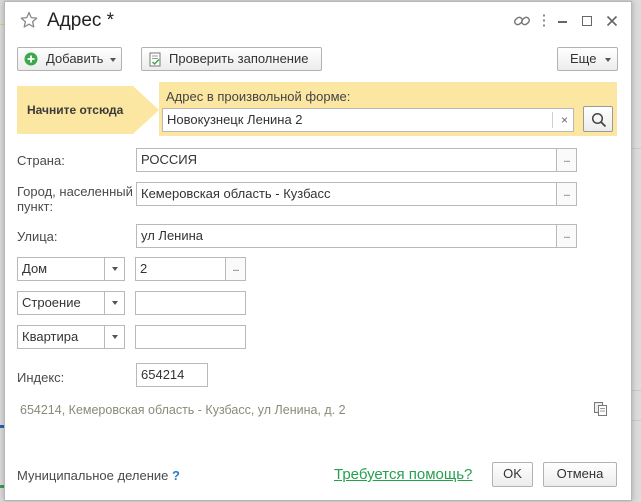  I want to click on help-link: Требуется помощь?, so click(403, 474).